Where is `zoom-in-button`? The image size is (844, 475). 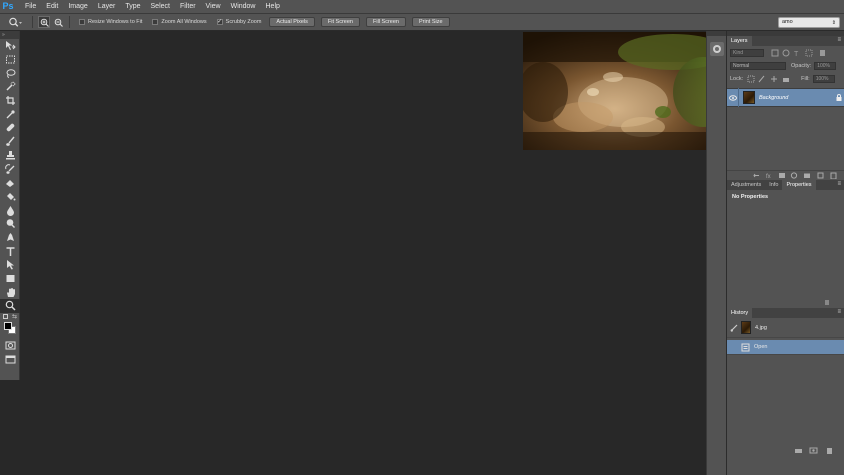
zoom-in-button is located at coordinates (44, 22).